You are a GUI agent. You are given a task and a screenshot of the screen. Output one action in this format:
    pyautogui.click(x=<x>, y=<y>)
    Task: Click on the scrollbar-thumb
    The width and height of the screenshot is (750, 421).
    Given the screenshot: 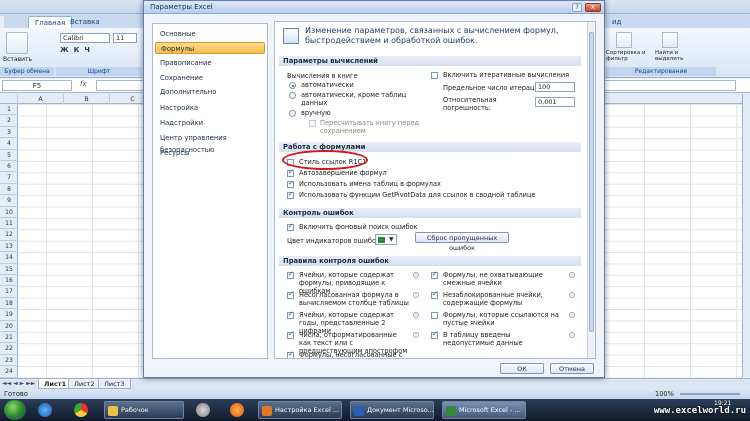 What is the action you would take?
    pyautogui.click(x=591, y=182)
    